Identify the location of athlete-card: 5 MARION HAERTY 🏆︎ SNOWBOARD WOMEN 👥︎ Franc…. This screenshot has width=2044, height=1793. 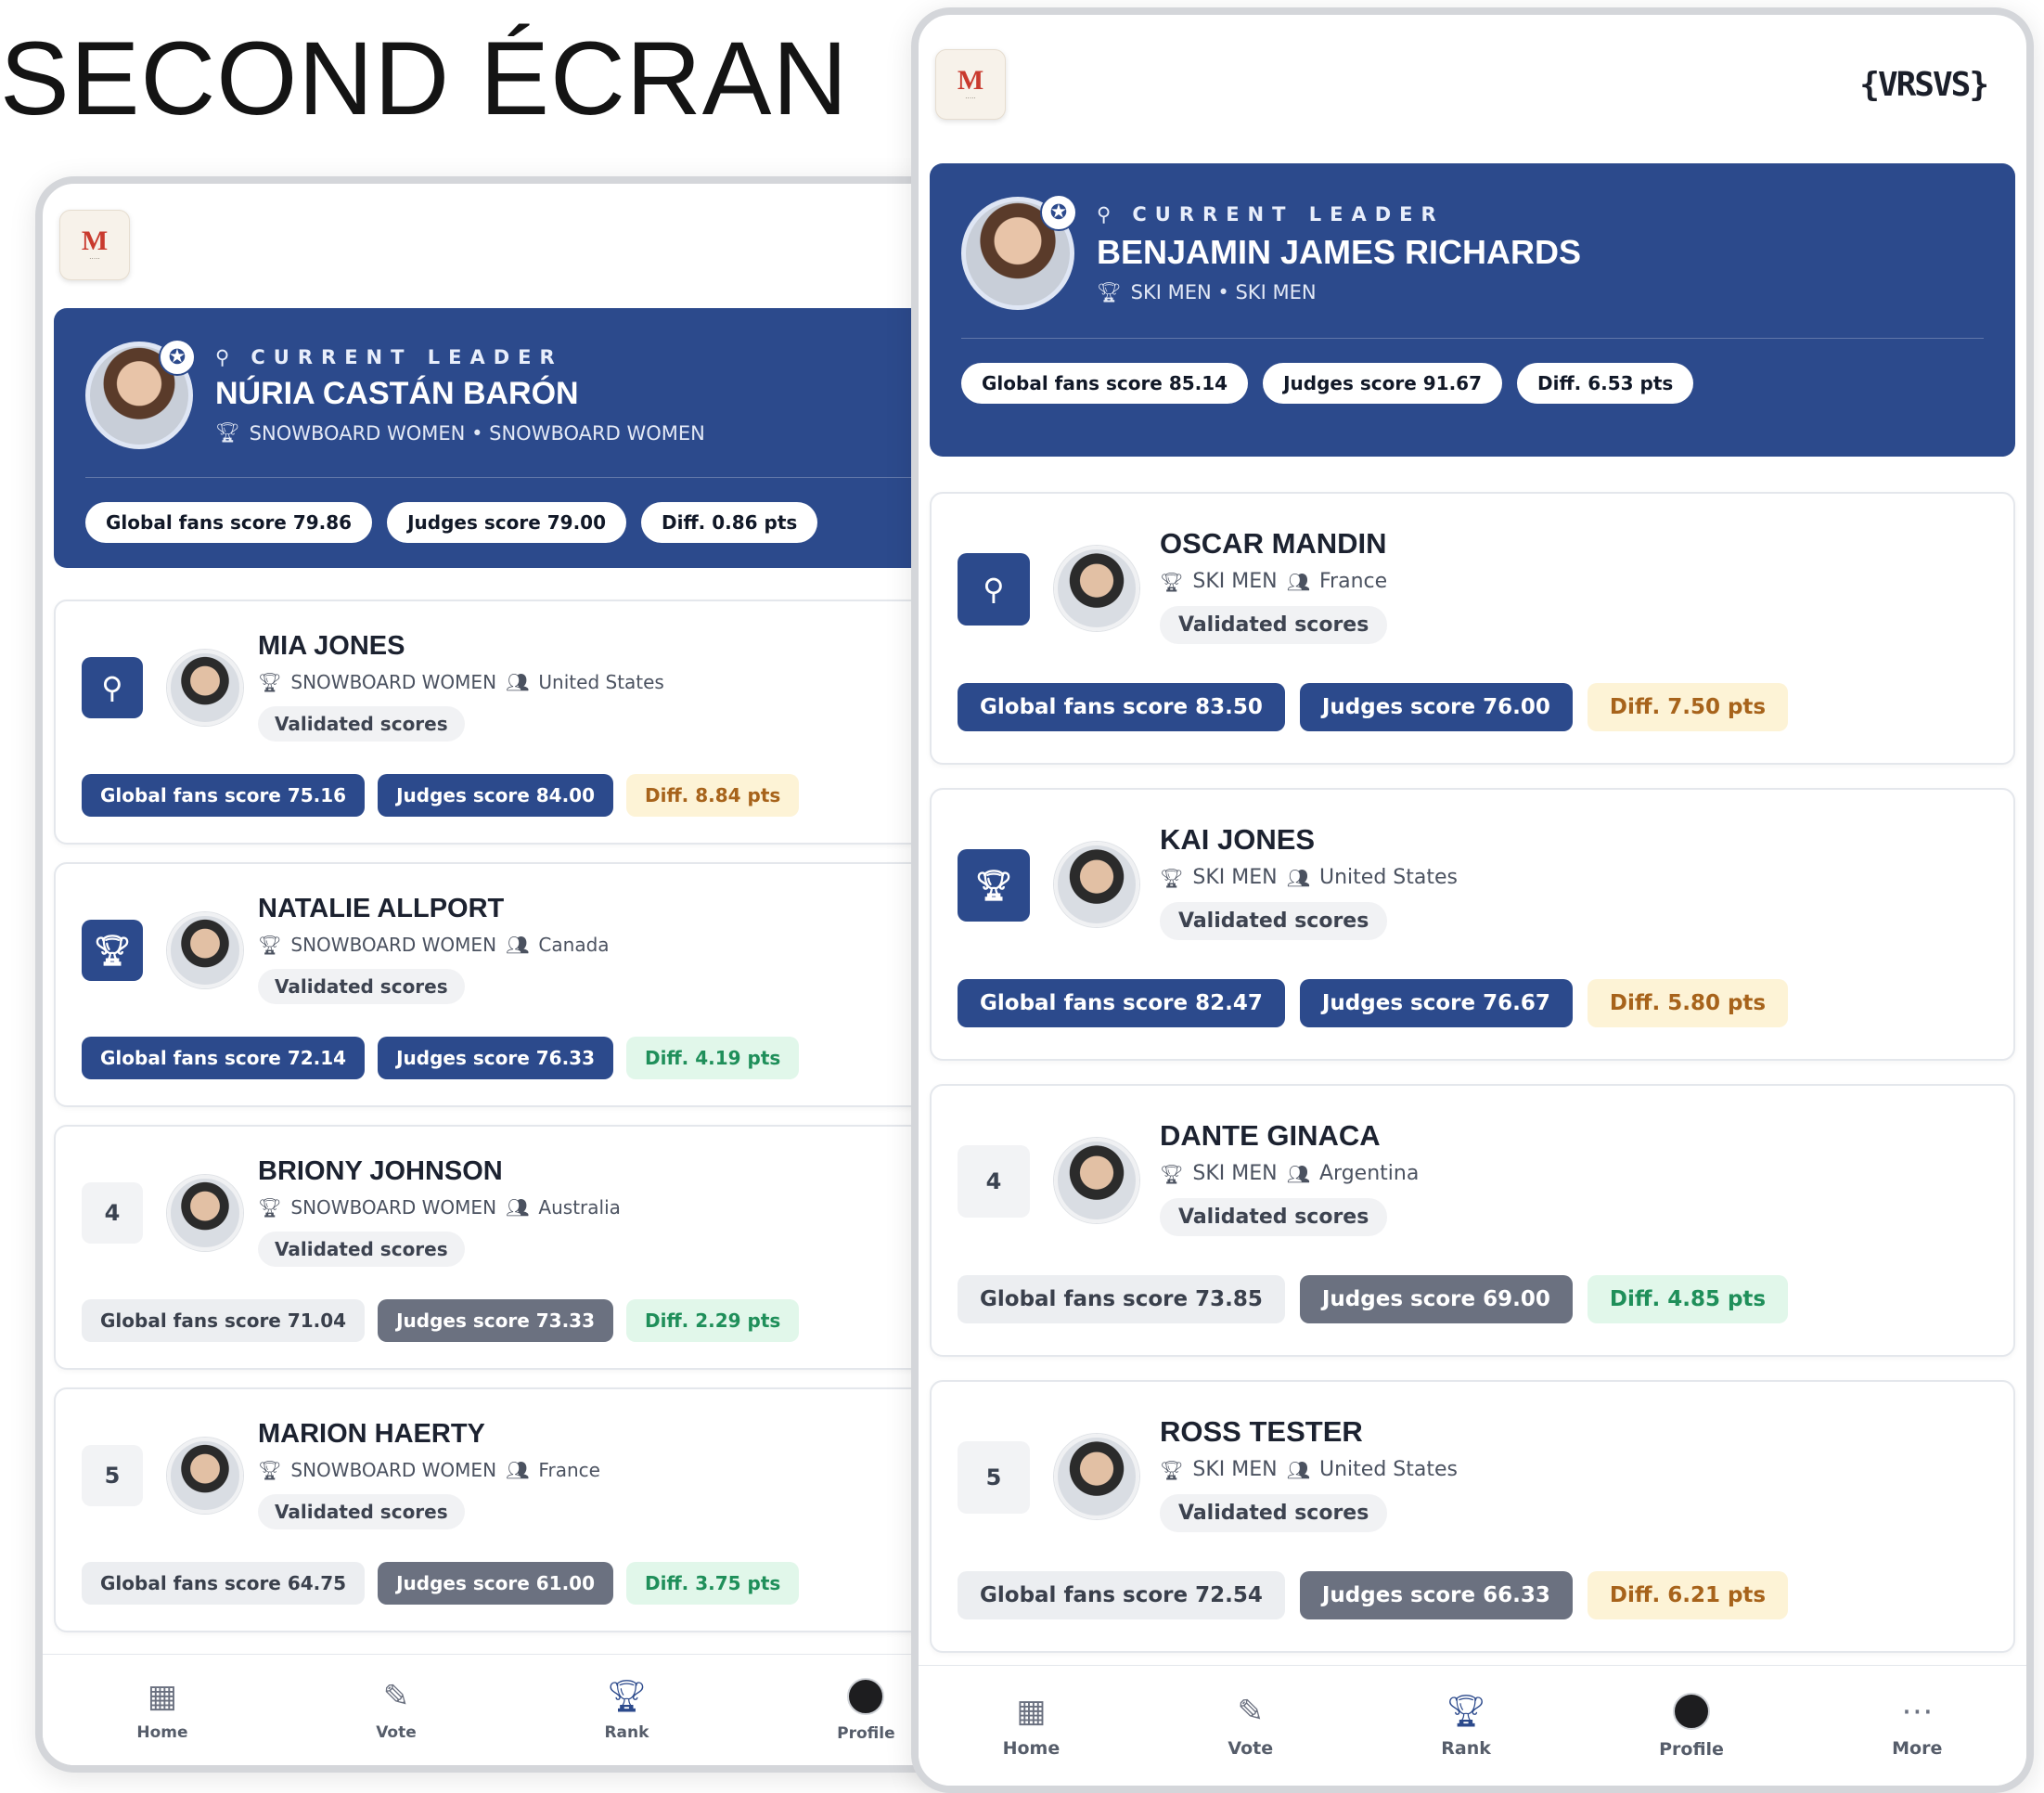
(509, 1509).